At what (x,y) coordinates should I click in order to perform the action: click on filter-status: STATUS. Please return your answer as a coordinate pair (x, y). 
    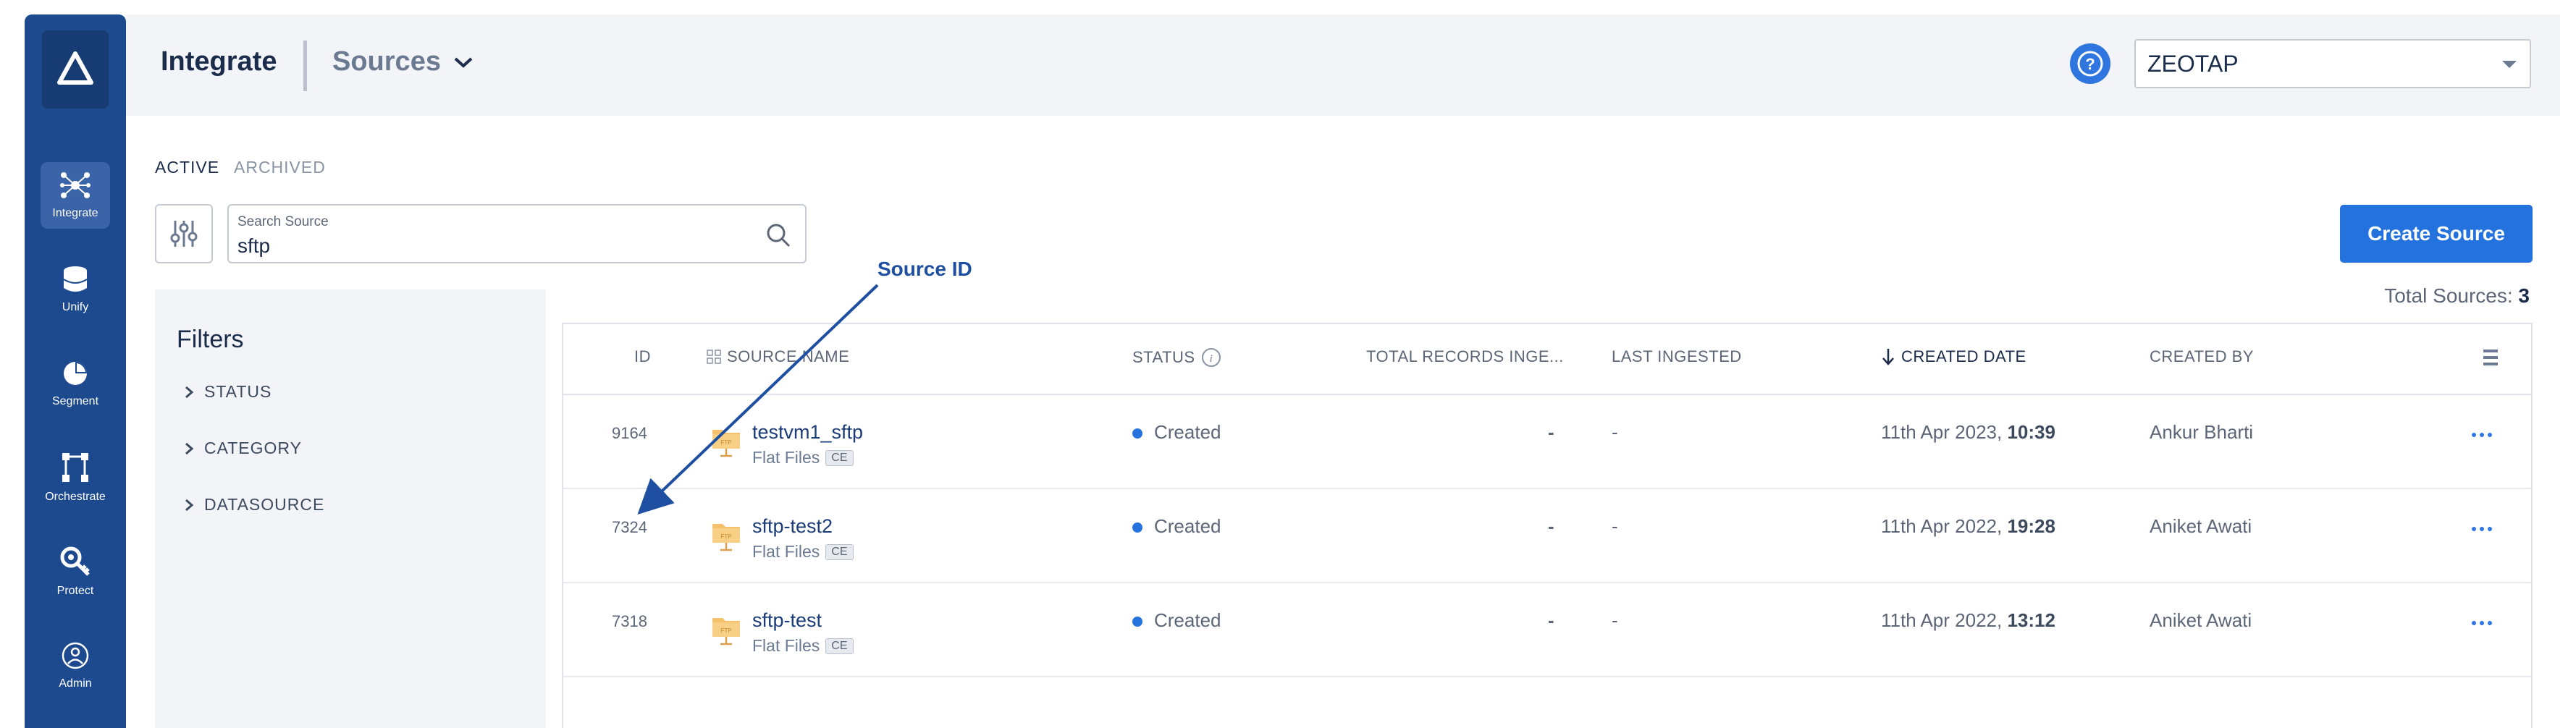
    Looking at the image, I should click on (228, 392).